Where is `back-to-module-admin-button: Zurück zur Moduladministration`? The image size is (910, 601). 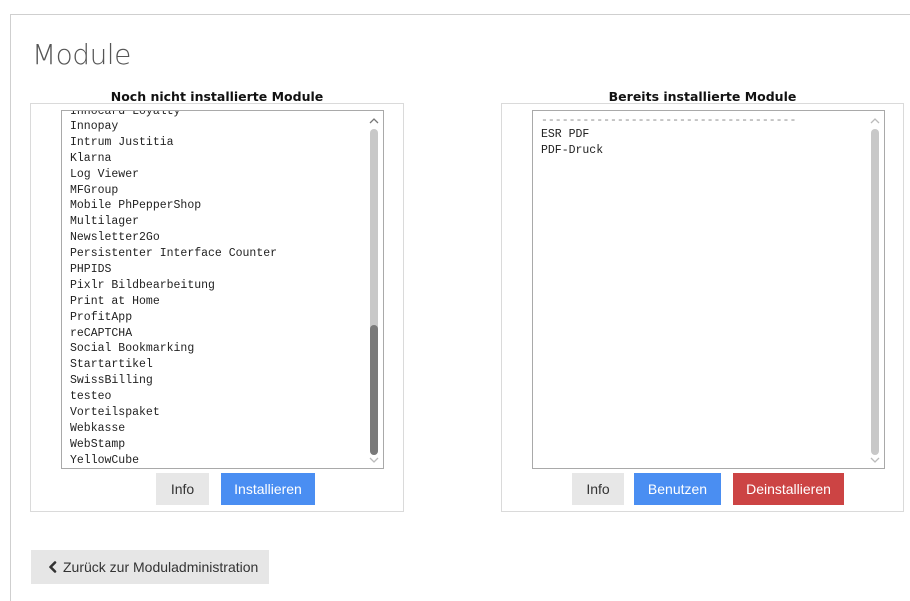 back-to-module-admin-button: Zurück zur Moduladministration is located at coordinates (150, 567).